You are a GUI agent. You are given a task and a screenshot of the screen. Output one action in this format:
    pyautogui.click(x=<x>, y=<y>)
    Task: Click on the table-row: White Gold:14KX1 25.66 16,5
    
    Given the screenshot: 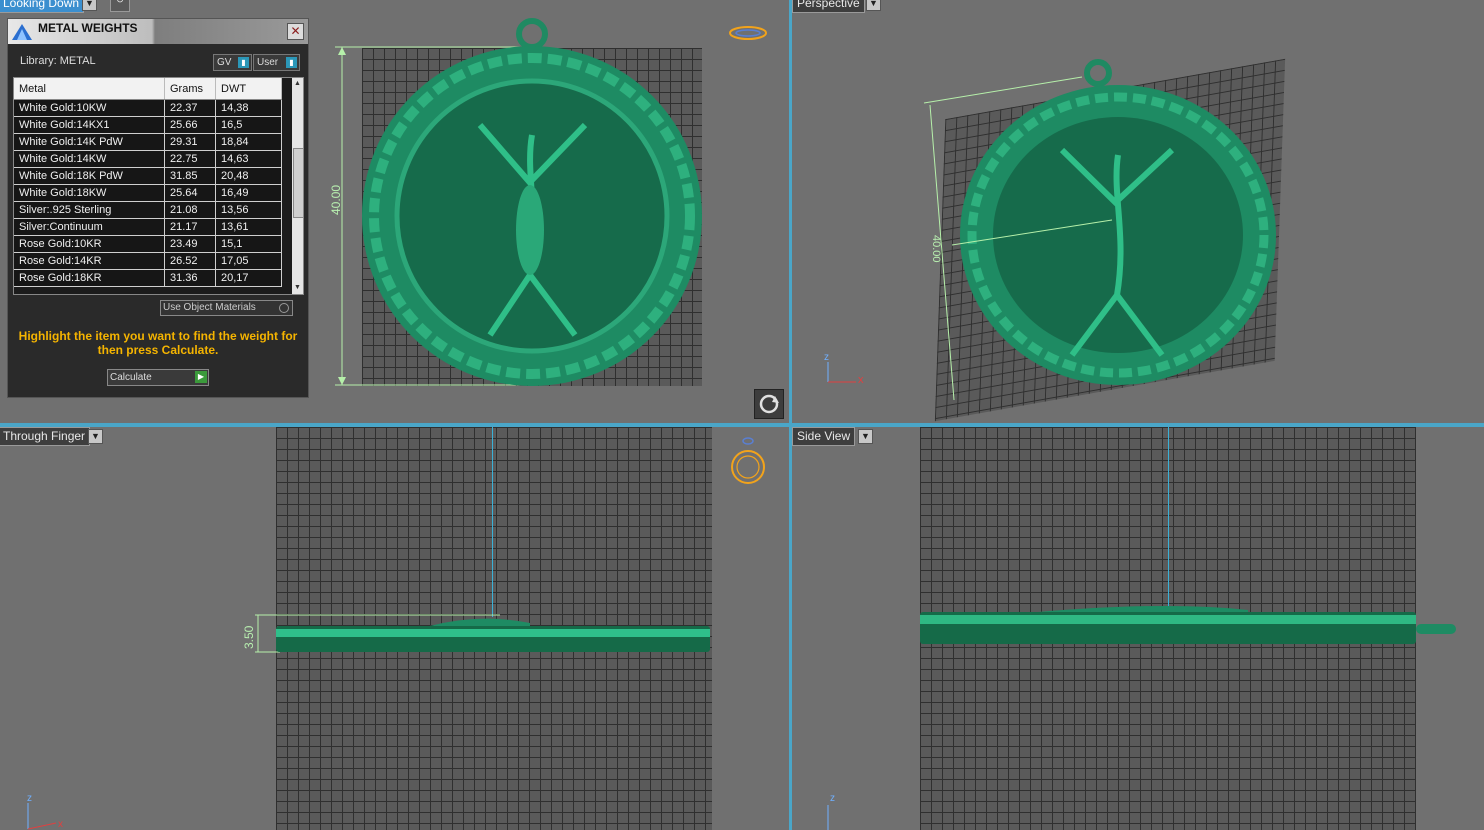 What is the action you would take?
    pyautogui.click(x=148, y=125)
    